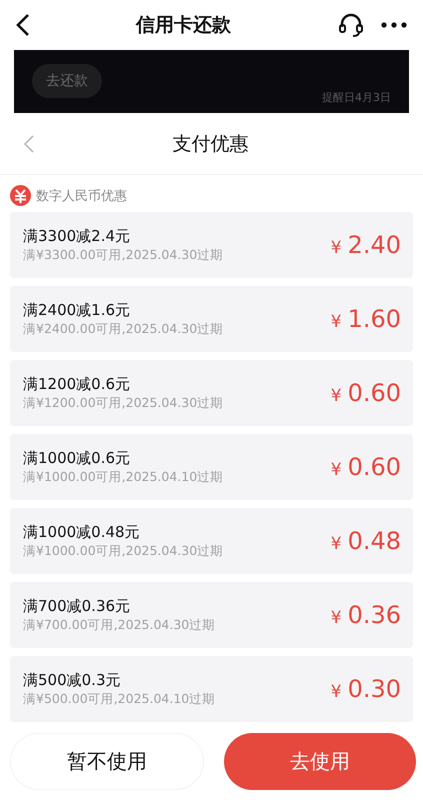  What do you see at coordinates (356, 97) in the screenshot?
I see `reminder-text: 提醒日4月3日` at bounding box center [356, 97].